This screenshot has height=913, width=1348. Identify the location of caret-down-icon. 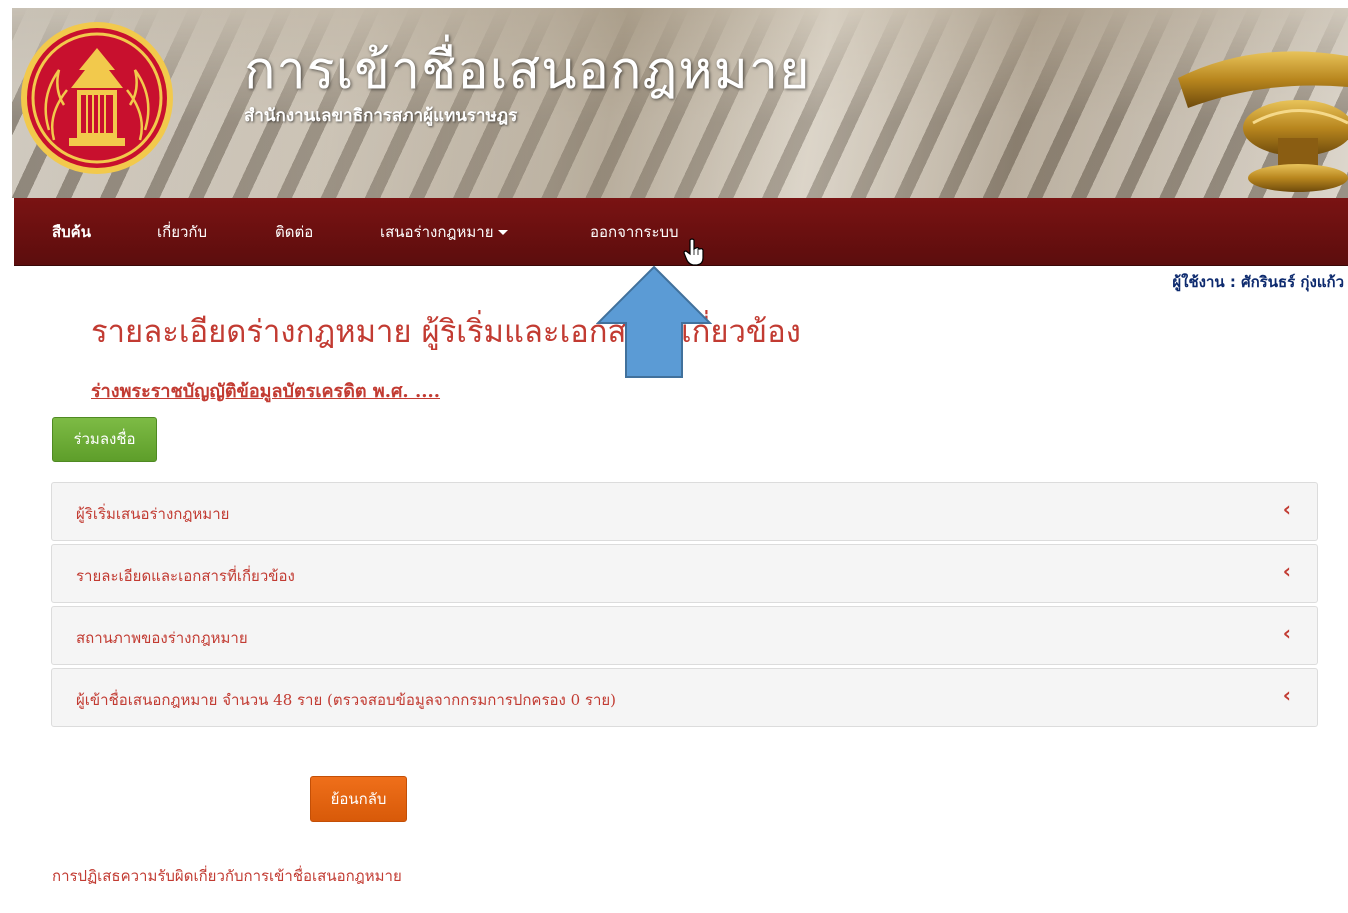
(502, 232).